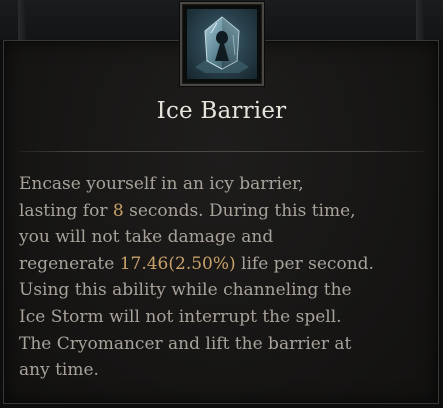  I want to click on description-line: regenerate 17.46(2.50%) life per second., so click(224, 264).